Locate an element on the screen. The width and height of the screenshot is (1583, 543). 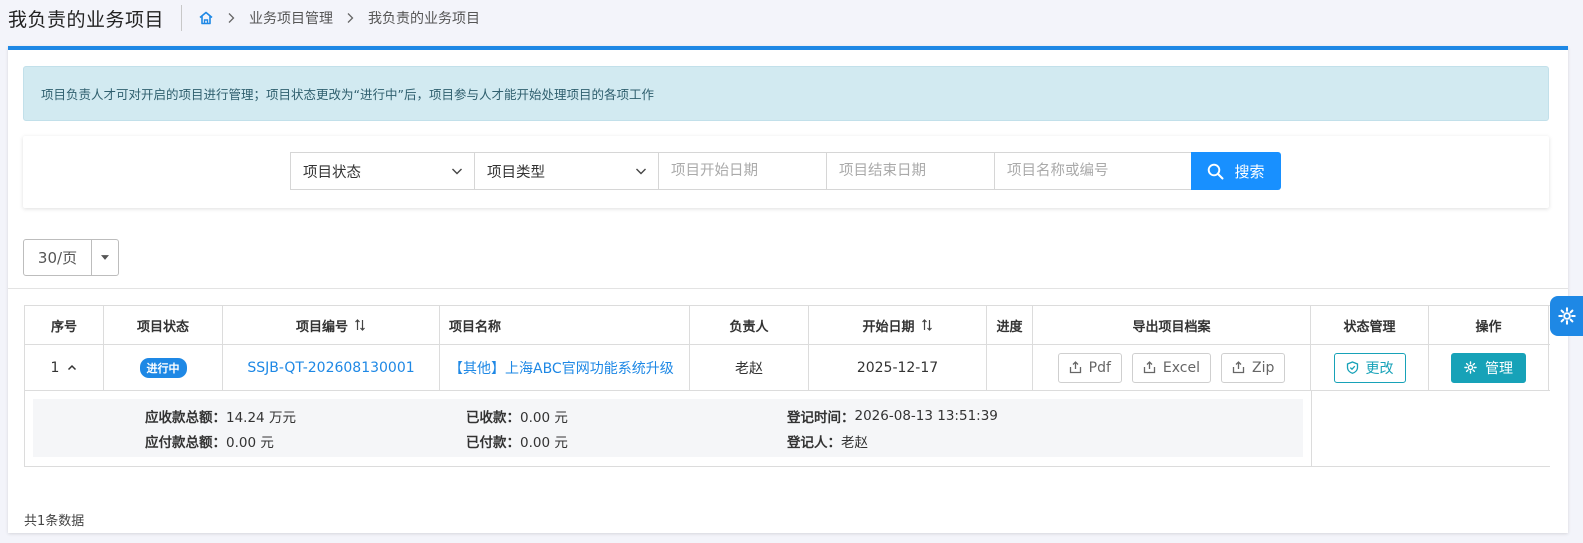
column-header-name: 项目名称 is located at coordinates (565, 325).